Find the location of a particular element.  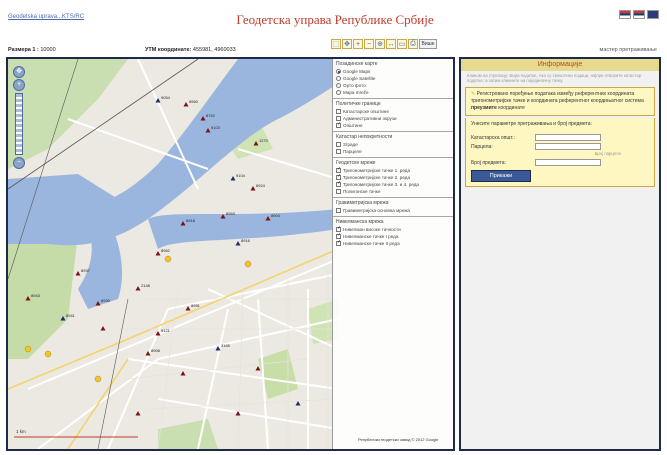

scale-value: 10000 is located at coordinates (48, 50).